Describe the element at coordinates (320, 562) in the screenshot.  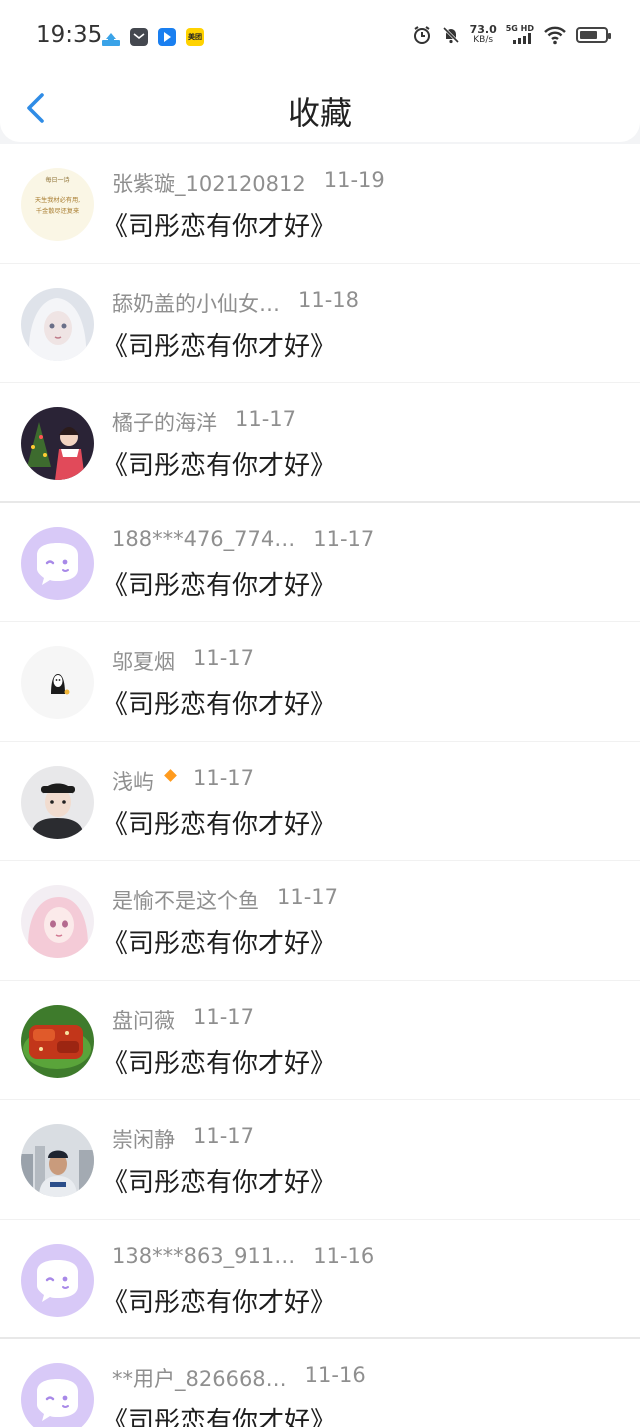
I see `list-item: 188***476_774… 11-17 《司彤恋有你才好》` at that location.